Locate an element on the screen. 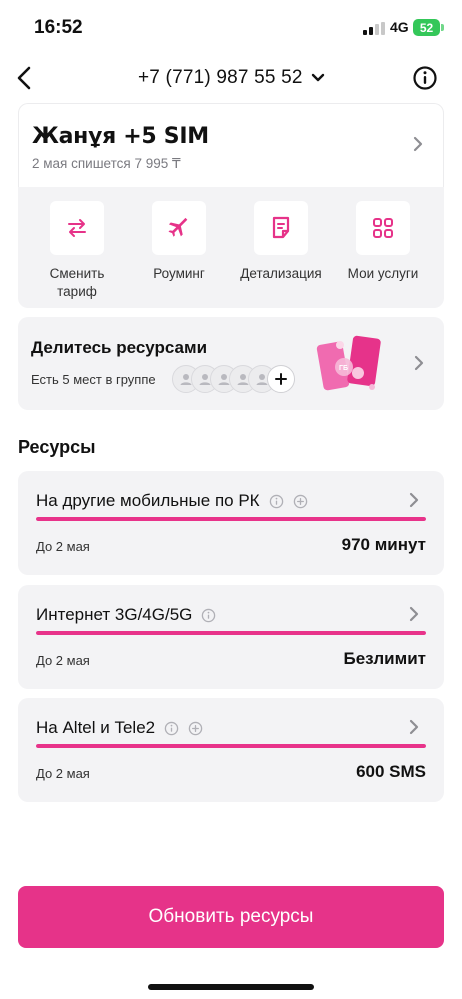  add-member-icon is located at coordinates (281, 379).